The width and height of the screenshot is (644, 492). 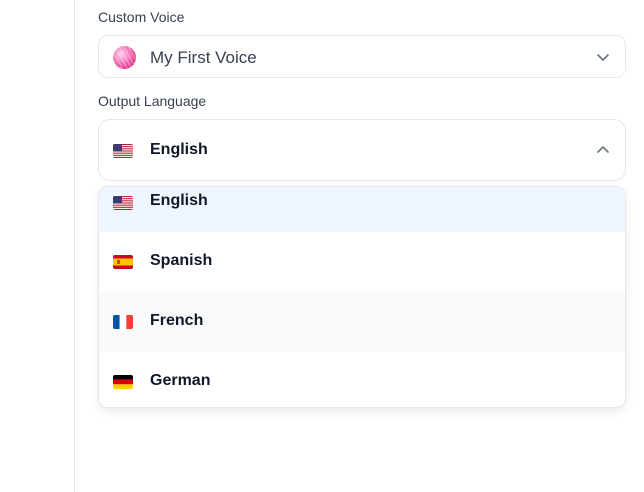 I want to click on output-language-value: English, so click(x=179, y=149).